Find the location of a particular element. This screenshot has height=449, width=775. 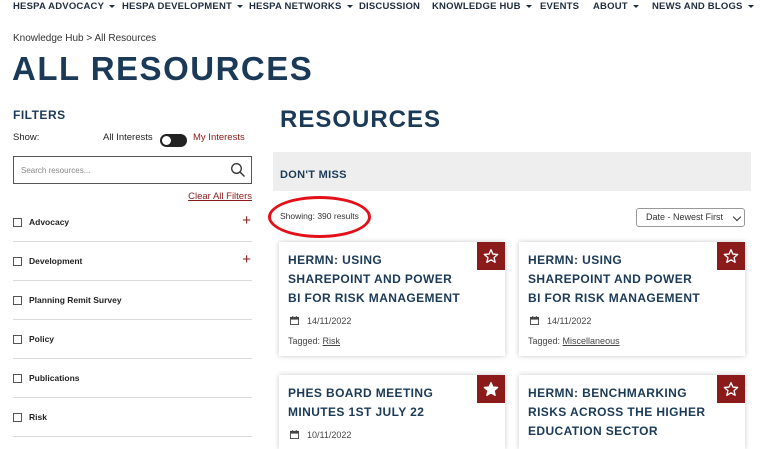

nav-item-news-and-blogs: NEWS AND BLOGS is located at coordinates (703, 6).